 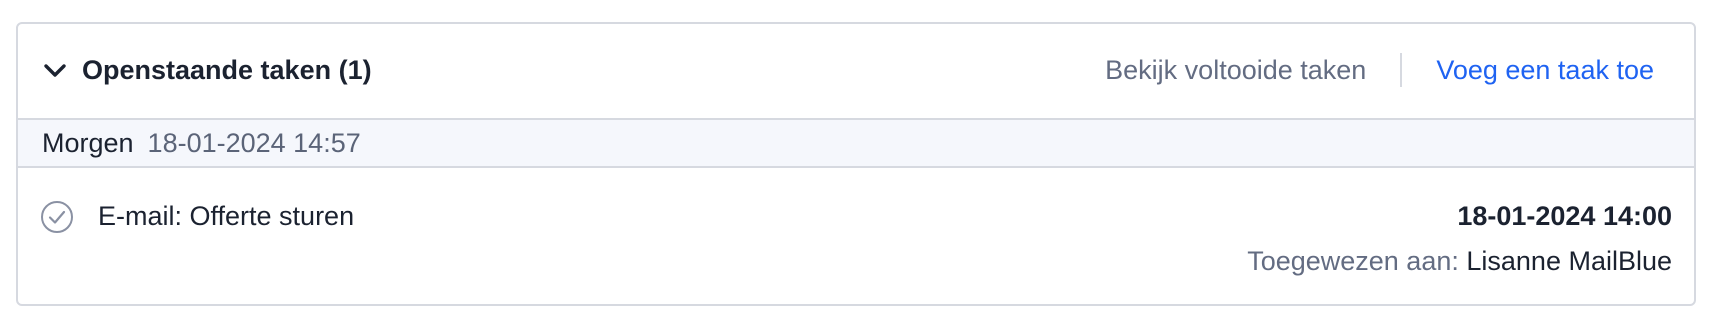 I want to click on task-due-date: 18-01-2024 14:00, so click(x=1564, y=216).